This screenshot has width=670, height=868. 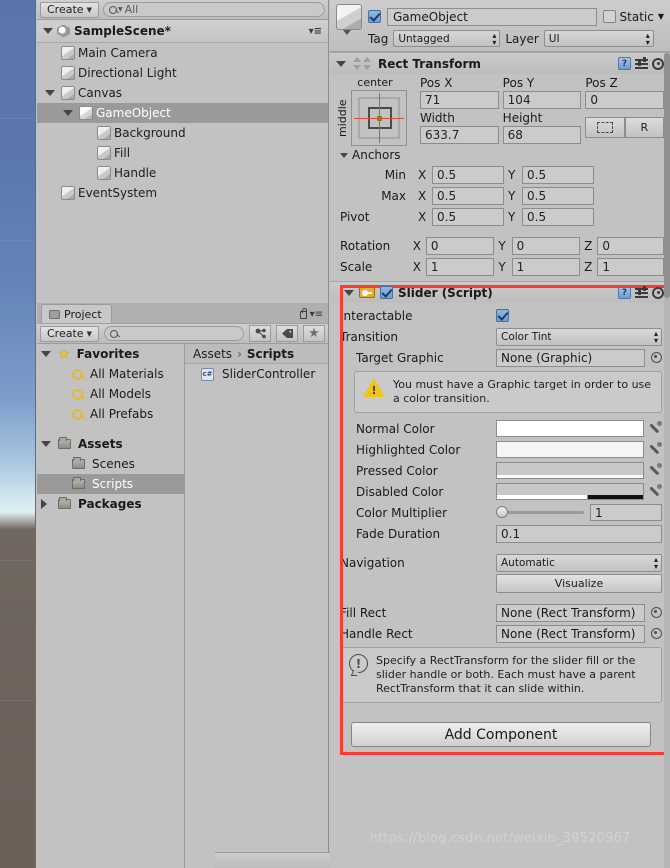 What do you see at coordinates (110, 394) in the screenshot?
I see `project-tree-item-all-models: All Models` at bounding box center [110, 394].